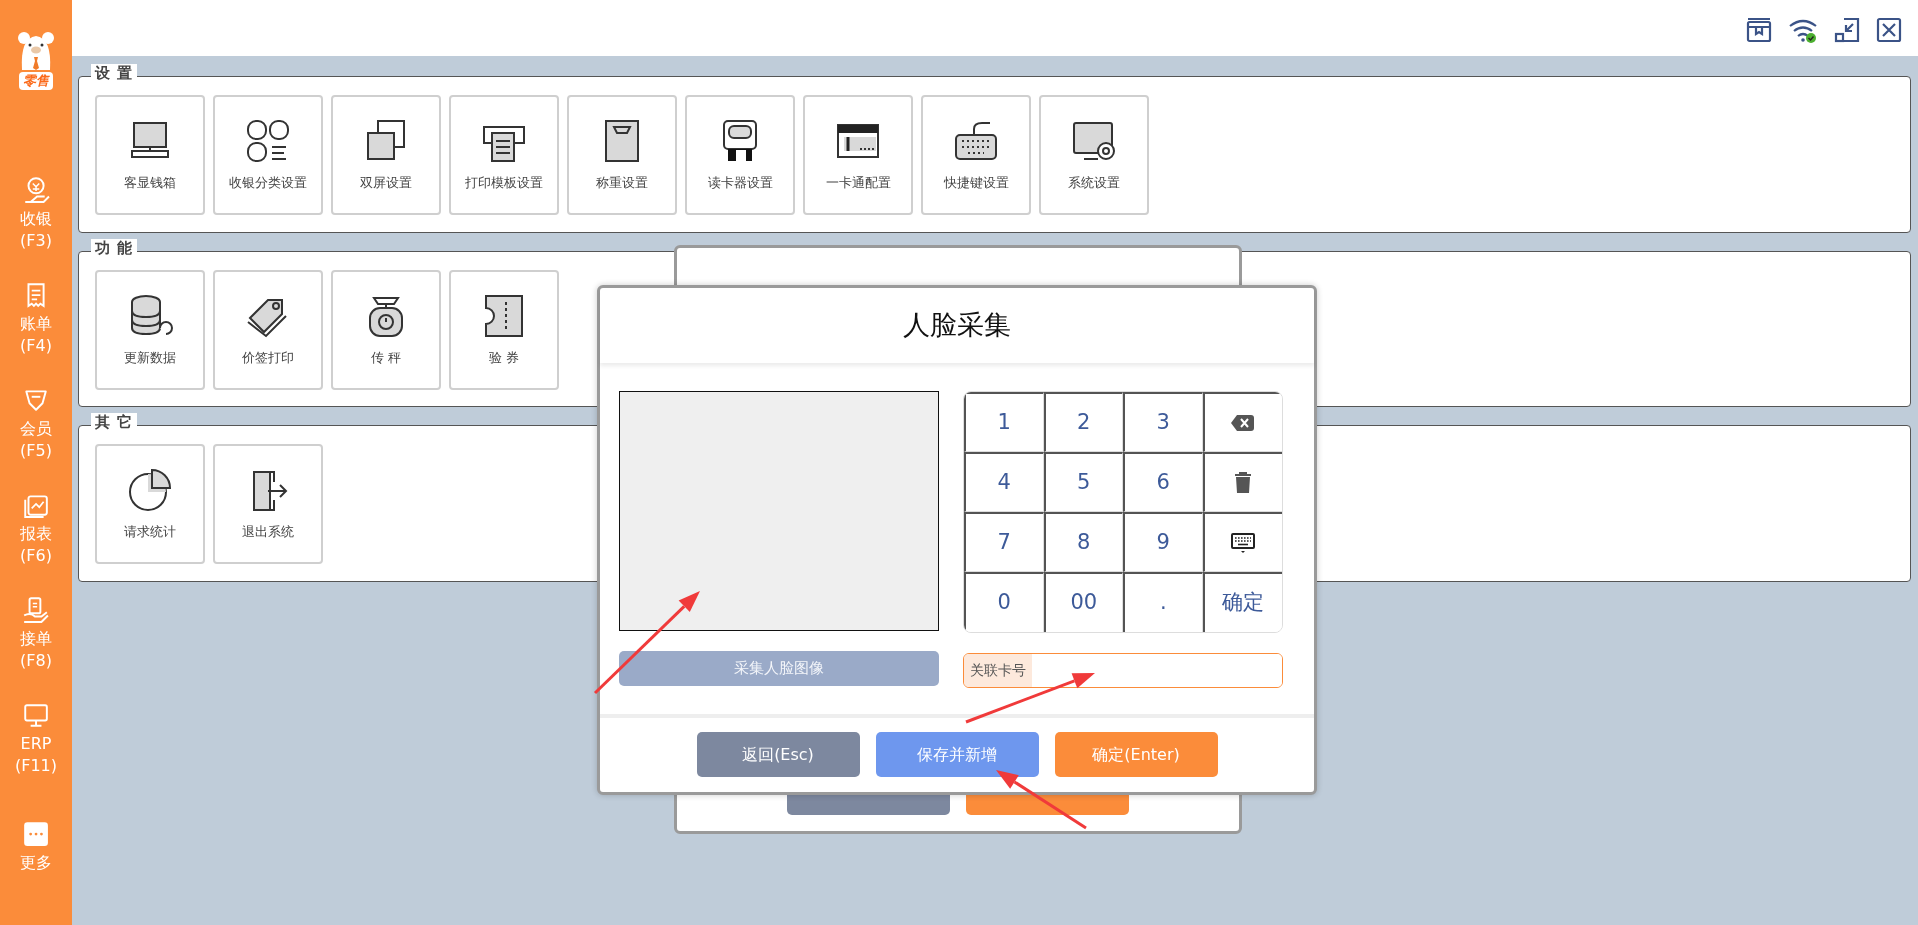 The image size is (1918, 925). Describe the element at coordinates (386, 330) in the screenshot. I see `settings-tile: 传 秤` at that location.